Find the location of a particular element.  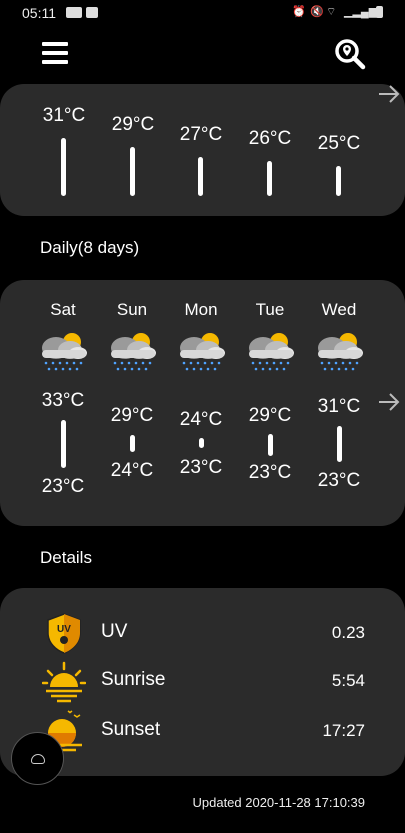

hourly-more-arrow-icon is located at coordinates (389, 94).